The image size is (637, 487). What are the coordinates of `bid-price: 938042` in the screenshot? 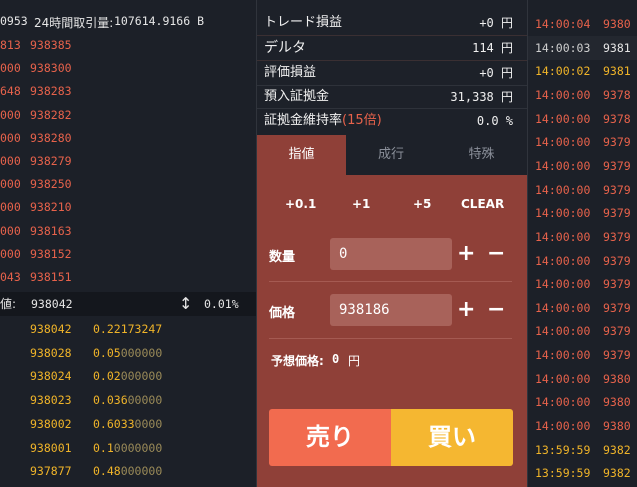 It's located at (51, 329).